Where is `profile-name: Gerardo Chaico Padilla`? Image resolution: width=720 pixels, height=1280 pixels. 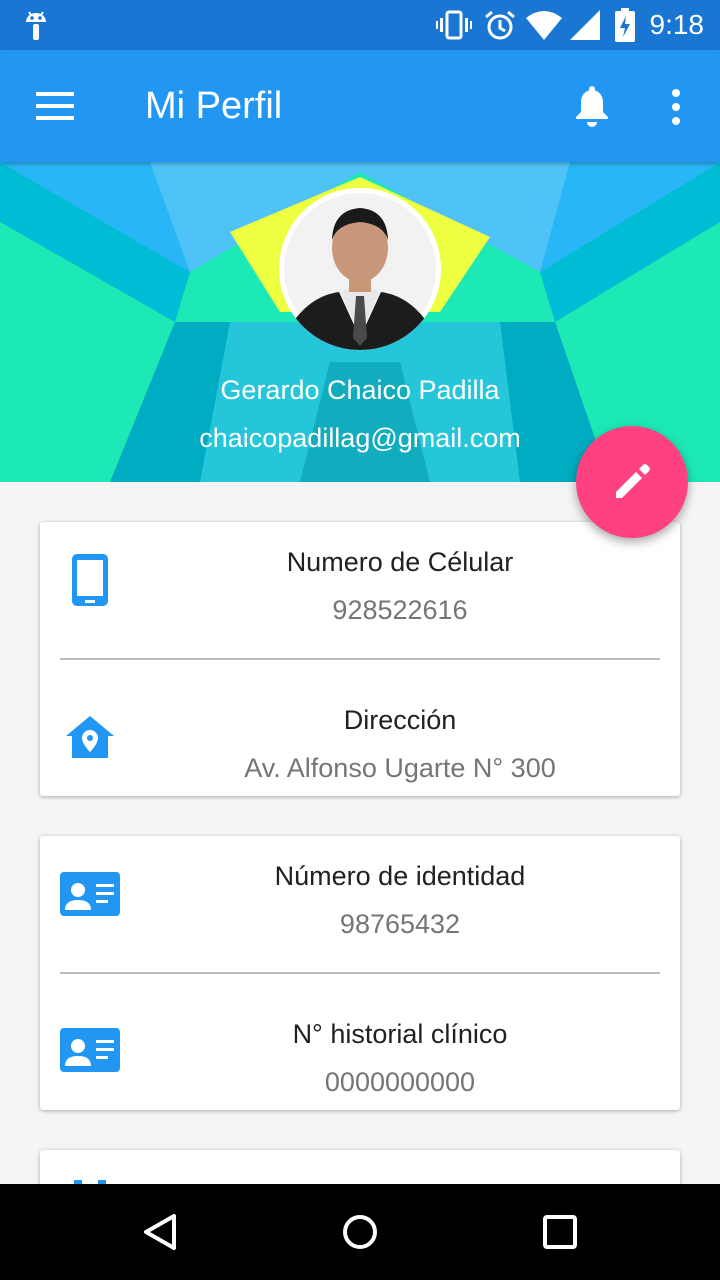
profile-name: Gerardo Chaico Padilla is located at coordinates (360, 390).